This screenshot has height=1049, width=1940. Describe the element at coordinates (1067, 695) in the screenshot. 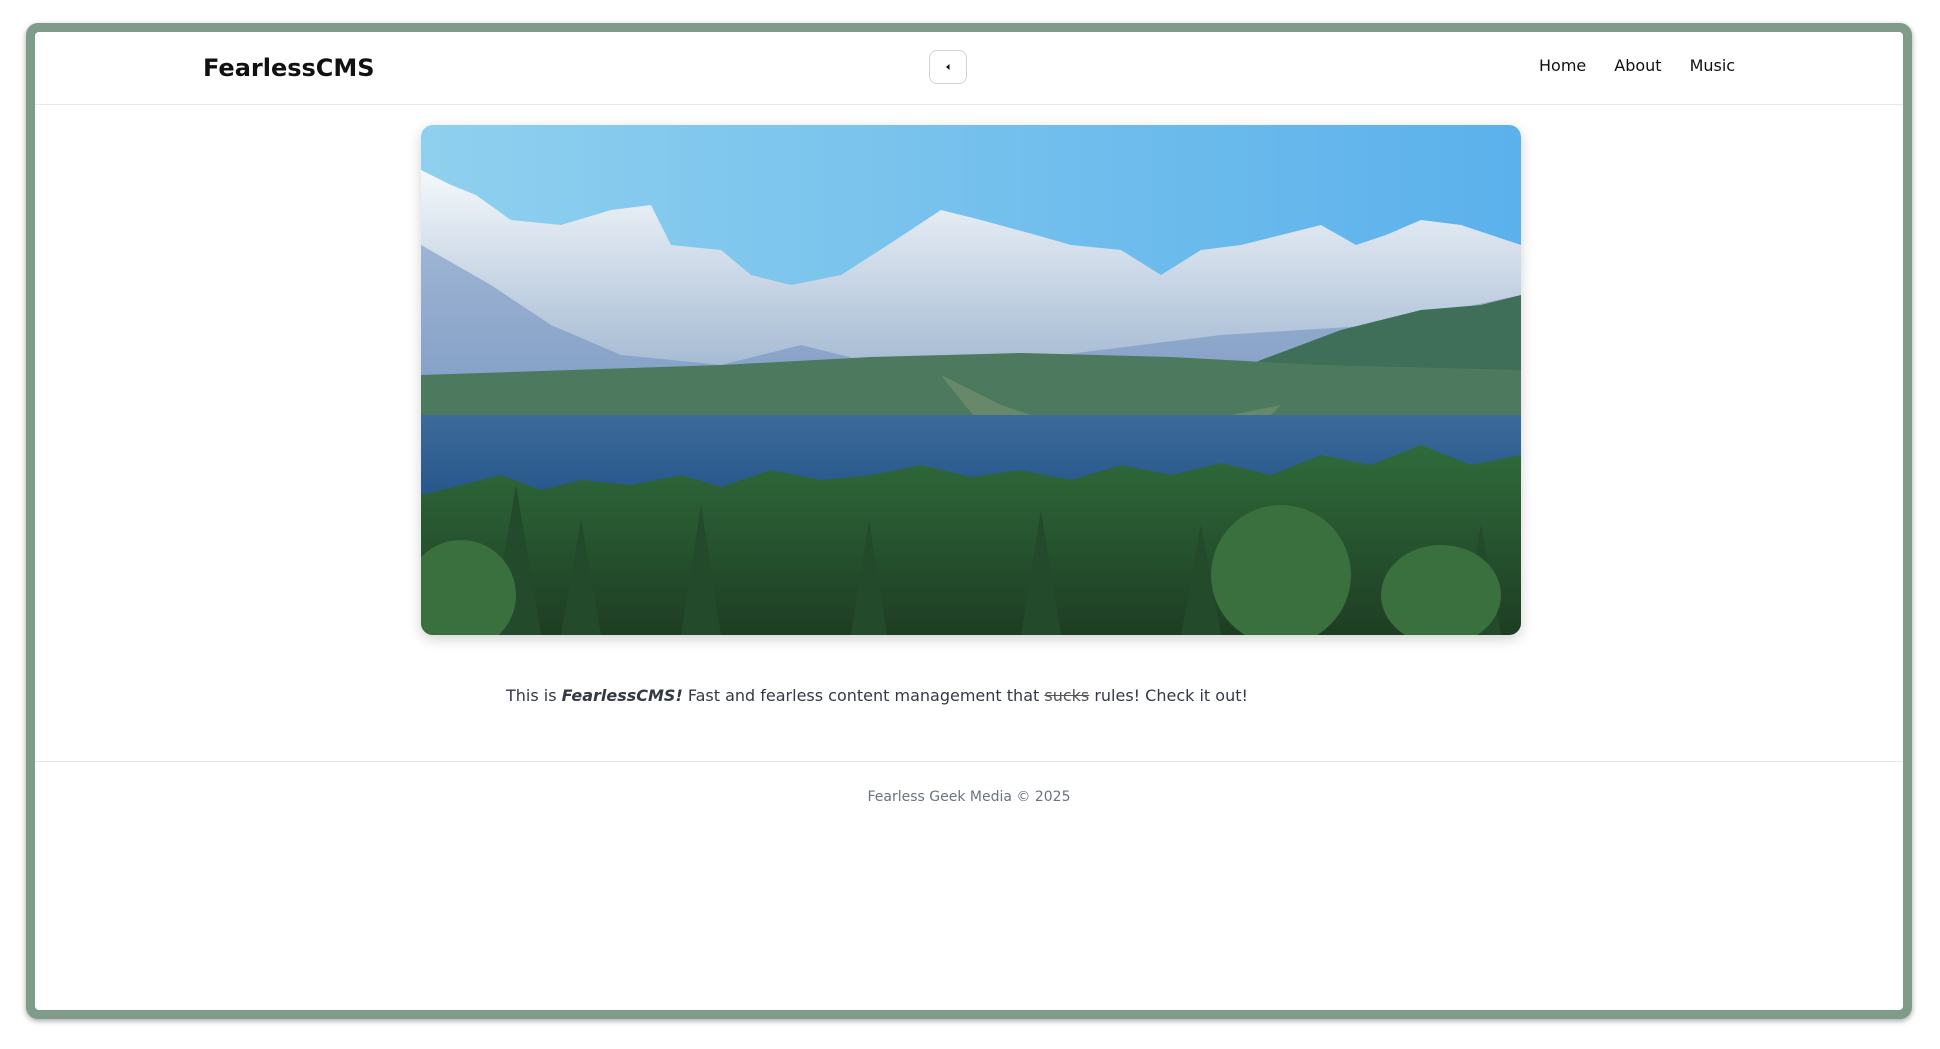

I see `intro-strikethrough-word: sucks` at that location.